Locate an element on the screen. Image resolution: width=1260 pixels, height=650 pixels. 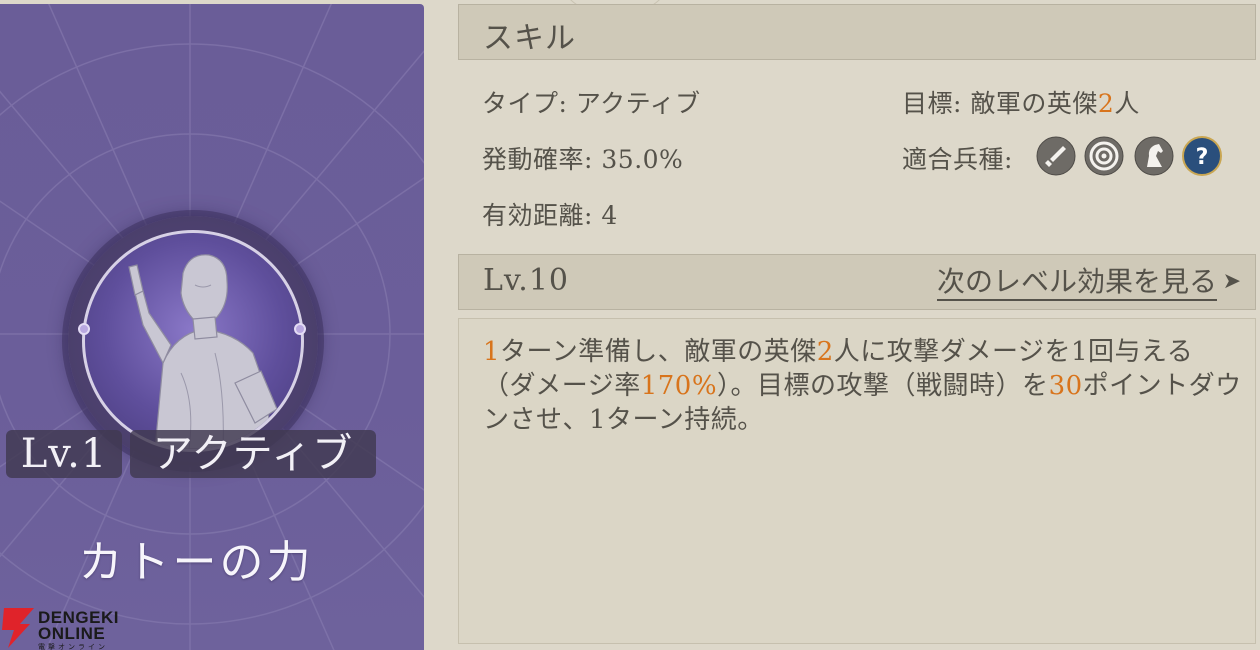
question-mark-icon: ? is located at coordinates (1202, 156).